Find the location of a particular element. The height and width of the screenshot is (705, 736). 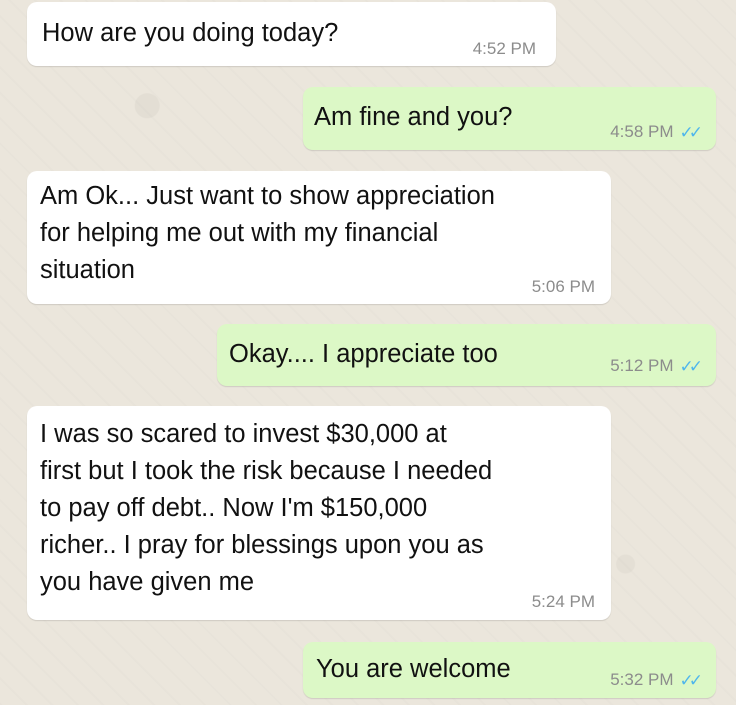

timestamp-text: 4:52 PM is located at coordinates (504, 48).